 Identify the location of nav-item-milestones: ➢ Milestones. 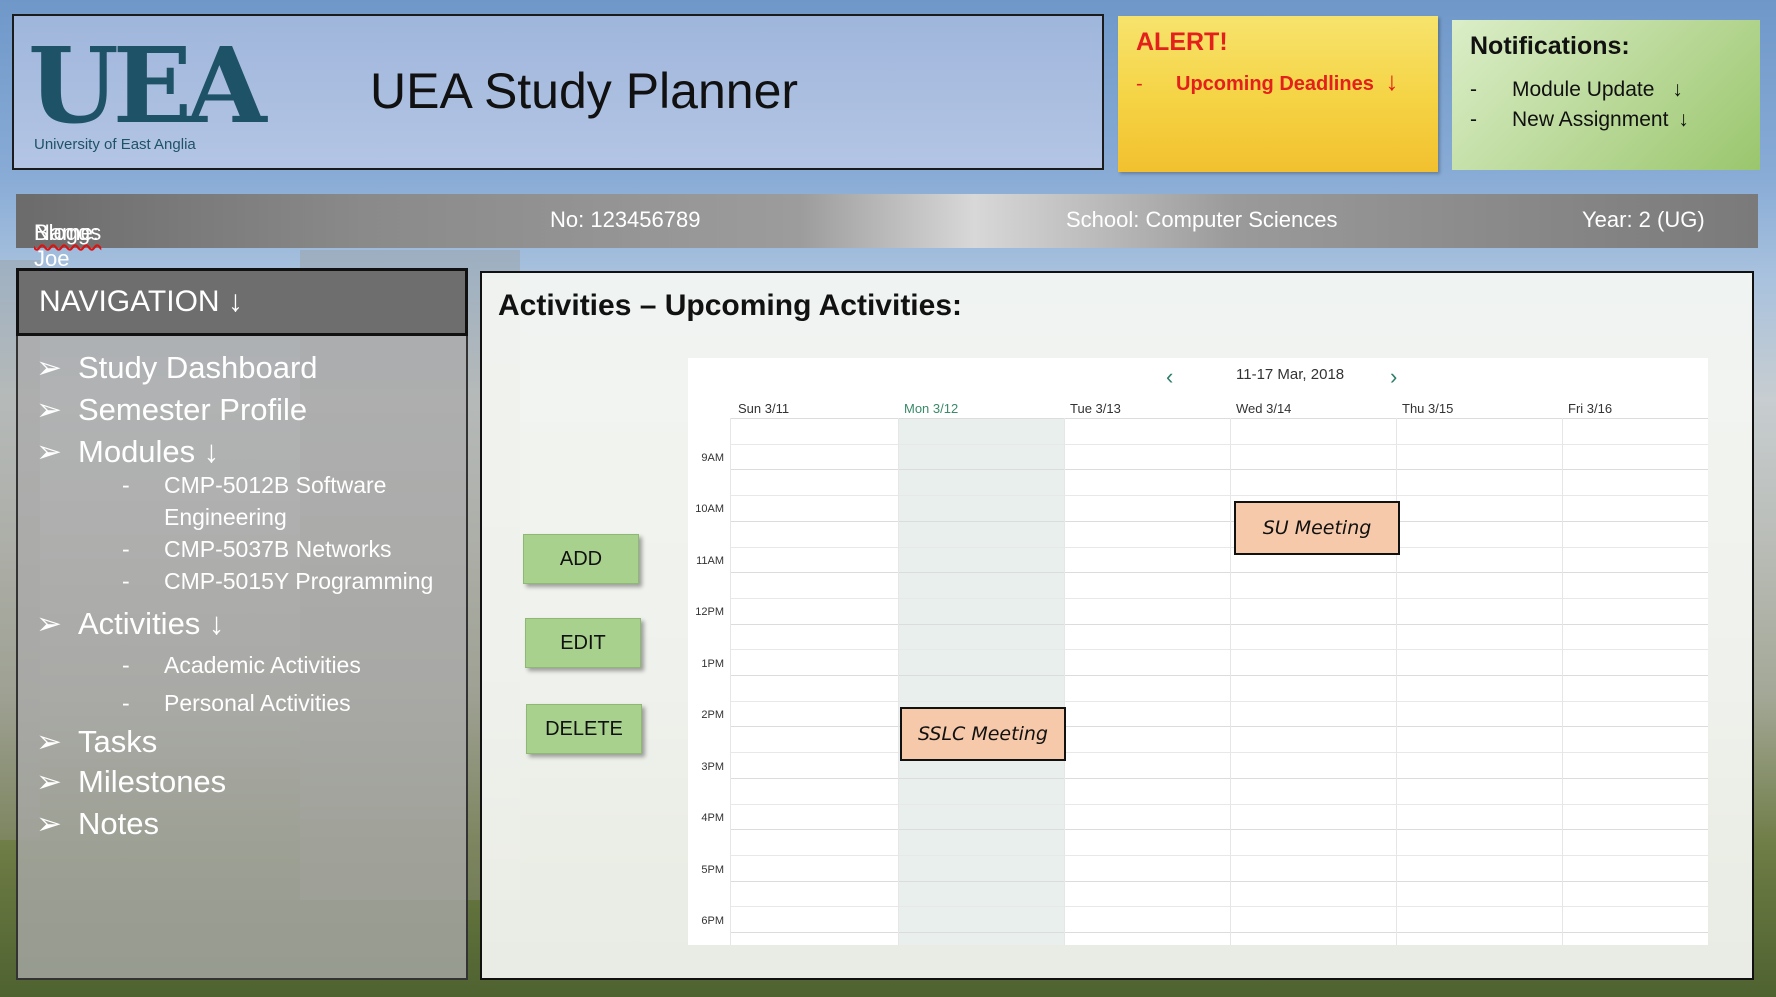
(131, 782).